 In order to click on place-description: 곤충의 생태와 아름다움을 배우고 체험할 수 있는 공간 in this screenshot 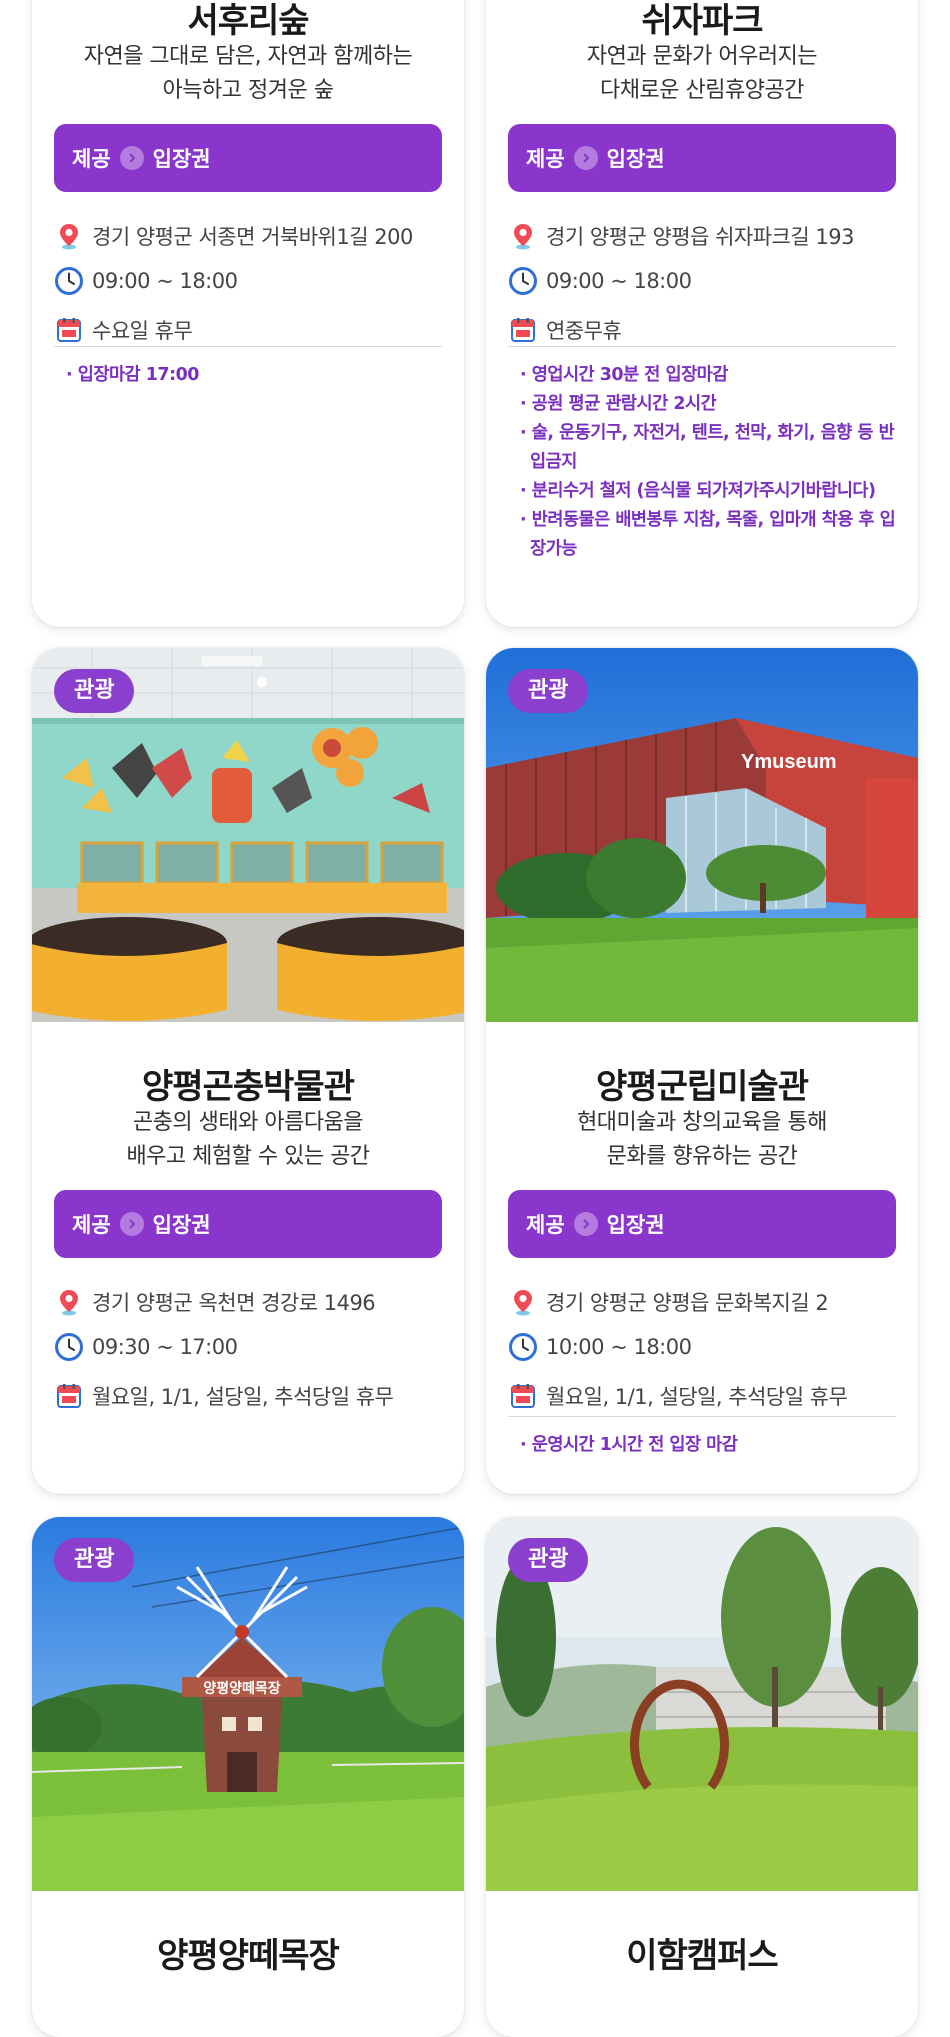, I will do `click(248, 1139)`.